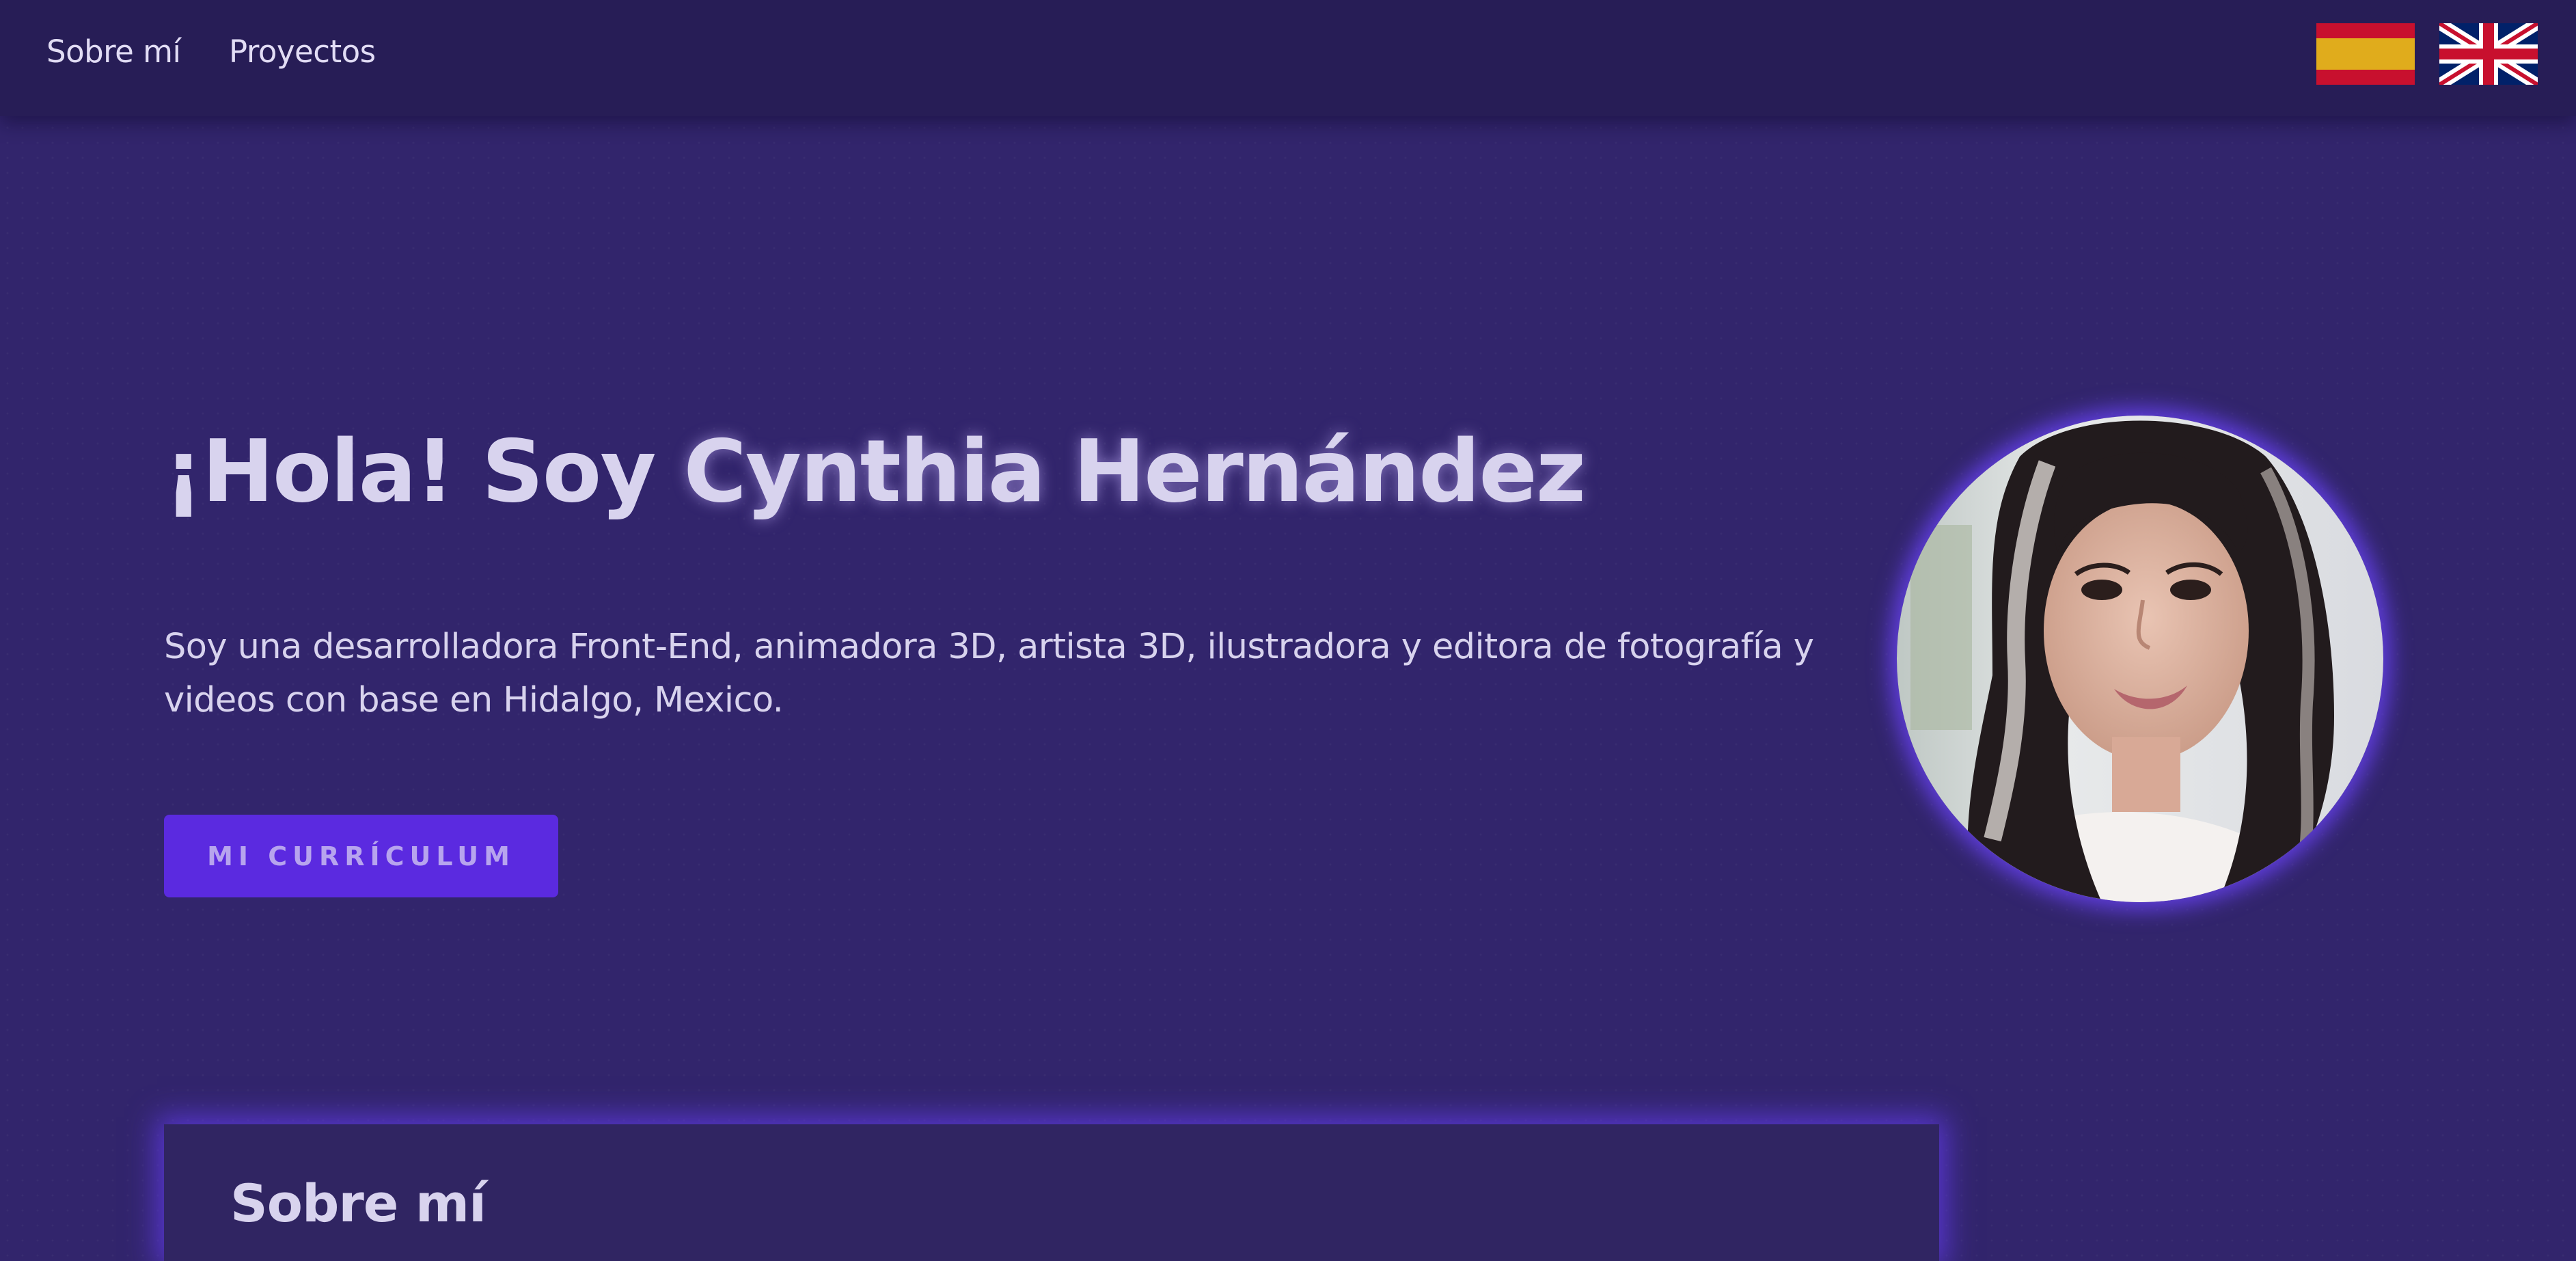 The image size is (2576, 1261). What do you see at coordinates (361, 856) in the screenshot?
I see `curriculum-button: MI CURRÍCULUM` at bounding box center [361, 856].